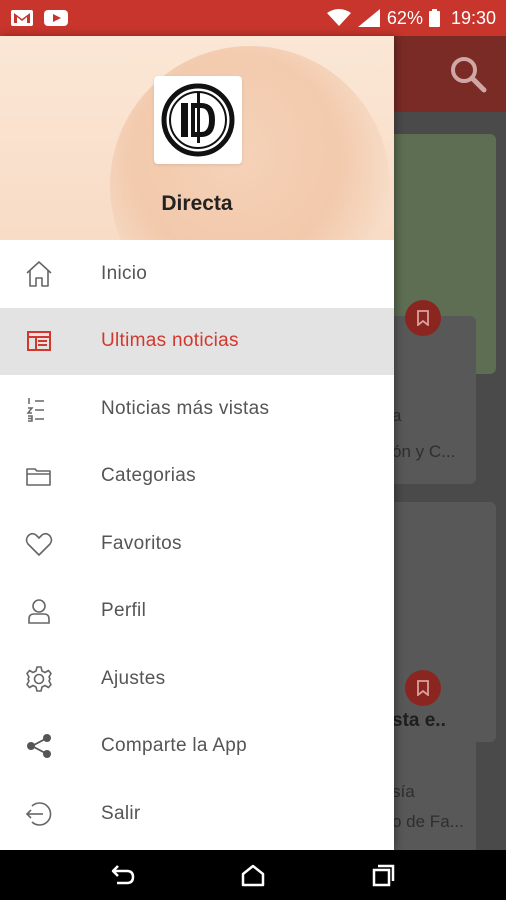 This screenshot has height=900, width=506. I want to click on home-icon, so click(39, 274).